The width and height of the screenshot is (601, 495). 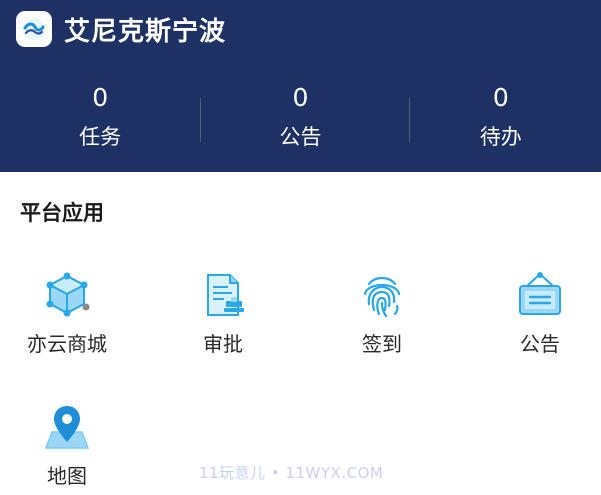 What do you see at coordinates (540, 295) in the screenshot?
I see `notice-board-icon` at bounding box center [540, 295].